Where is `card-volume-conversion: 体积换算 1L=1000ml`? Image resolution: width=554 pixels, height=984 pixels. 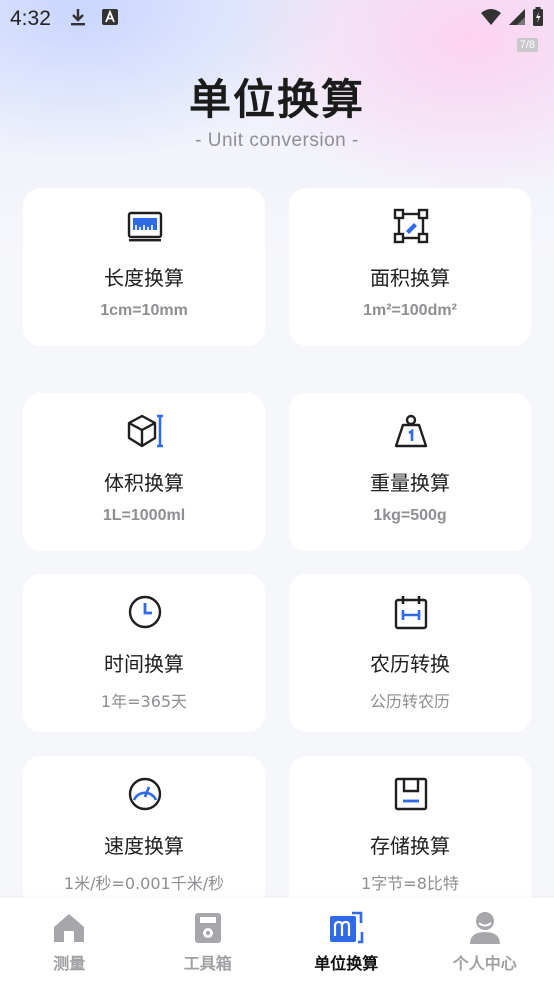 card-volume-conversion: 体积换算 1L=1000ml is located at coordinates (144, 472).